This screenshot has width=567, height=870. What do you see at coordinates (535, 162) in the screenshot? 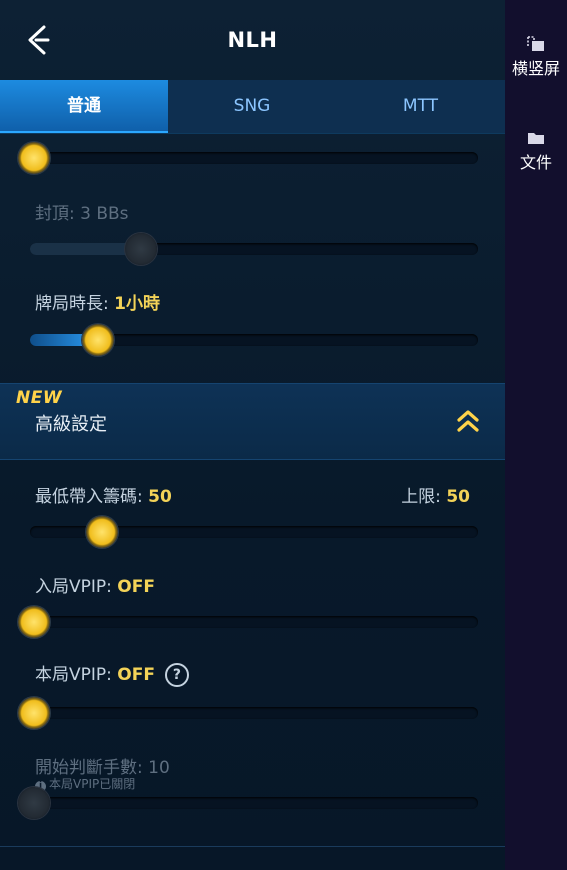
I see `sidebar-item-files-label: 文件` at bounding box center [535, 162].